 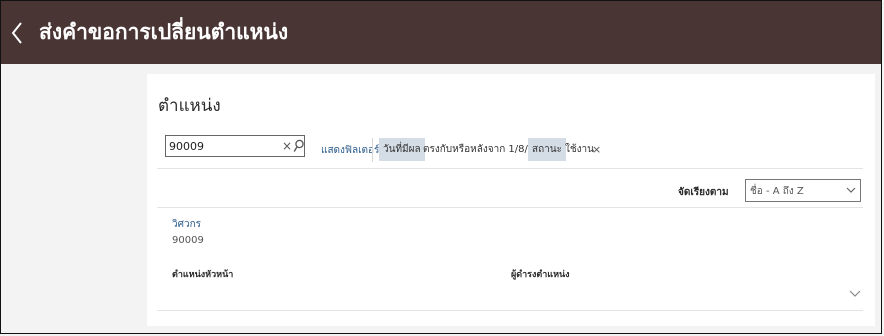 I want to click on back-button, so click(x=17, y=33).